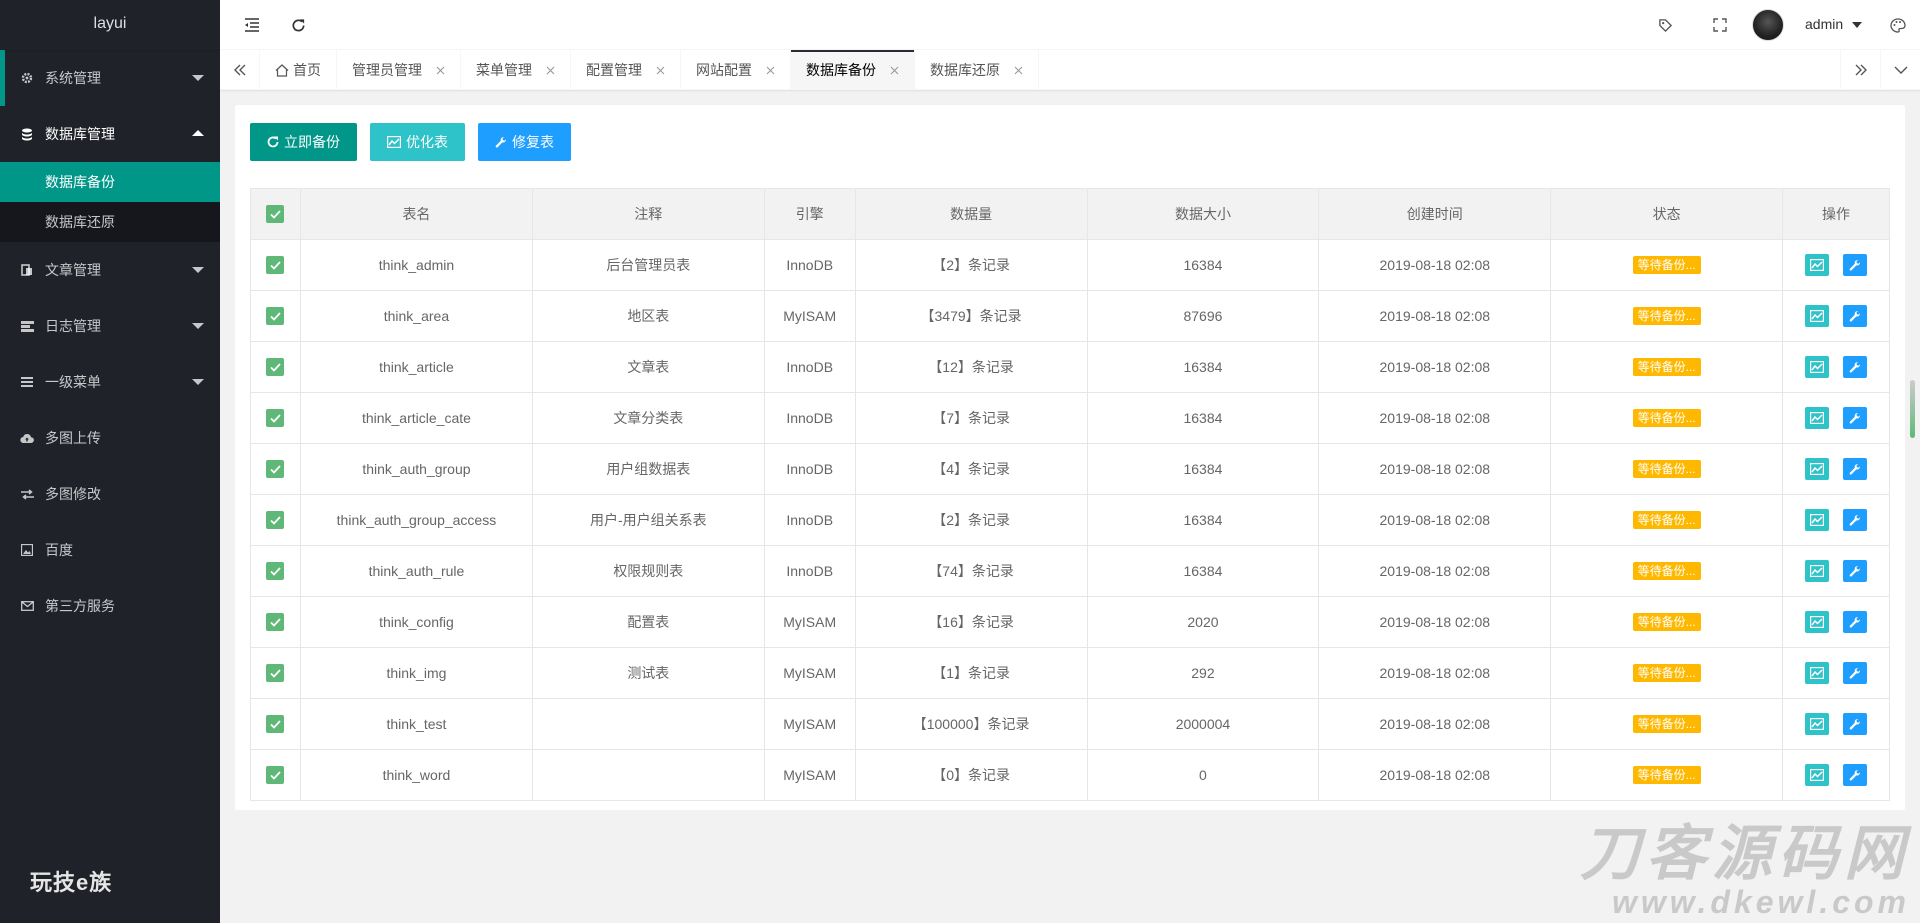 This screenshot has width=1920, height=923. I want to click on sidebar-toggle-icon, so click(252, 25).